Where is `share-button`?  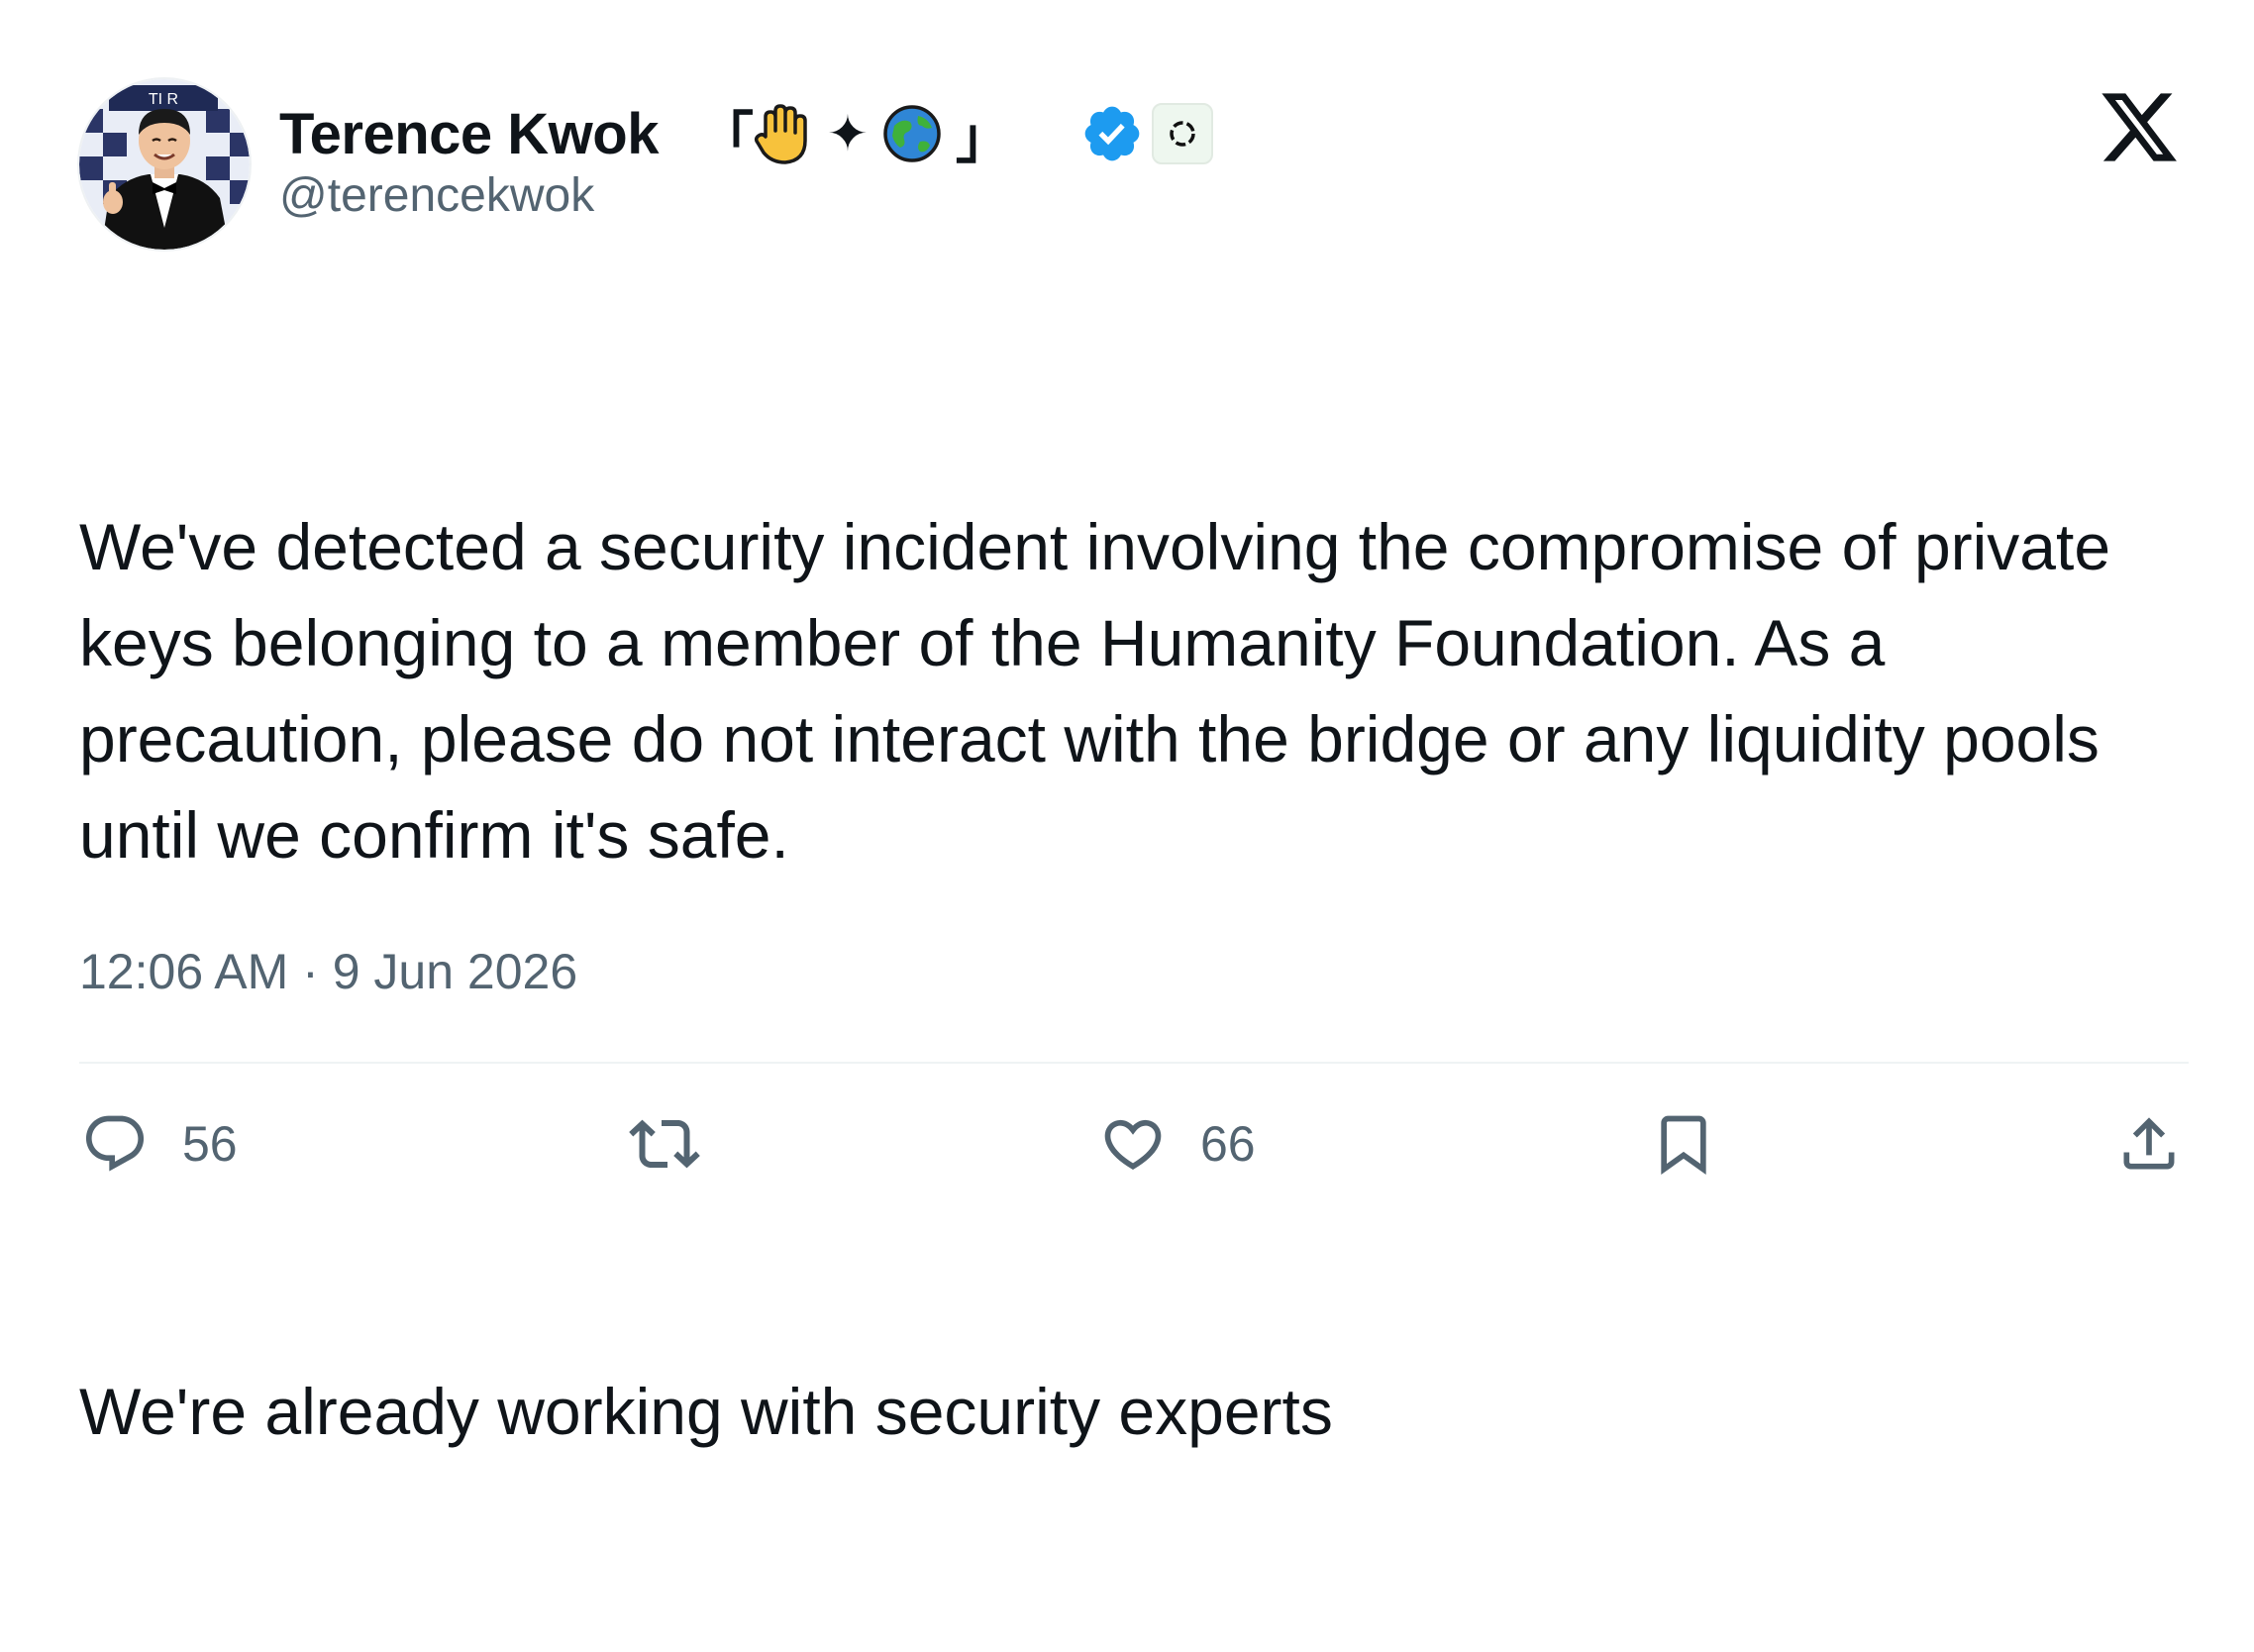
share-button is located at coordinates (2149, 1143).